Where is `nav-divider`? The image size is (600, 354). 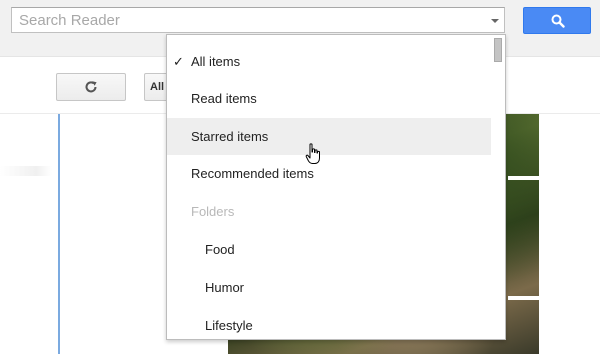 nav-divider is located at coordinates (59, 234).